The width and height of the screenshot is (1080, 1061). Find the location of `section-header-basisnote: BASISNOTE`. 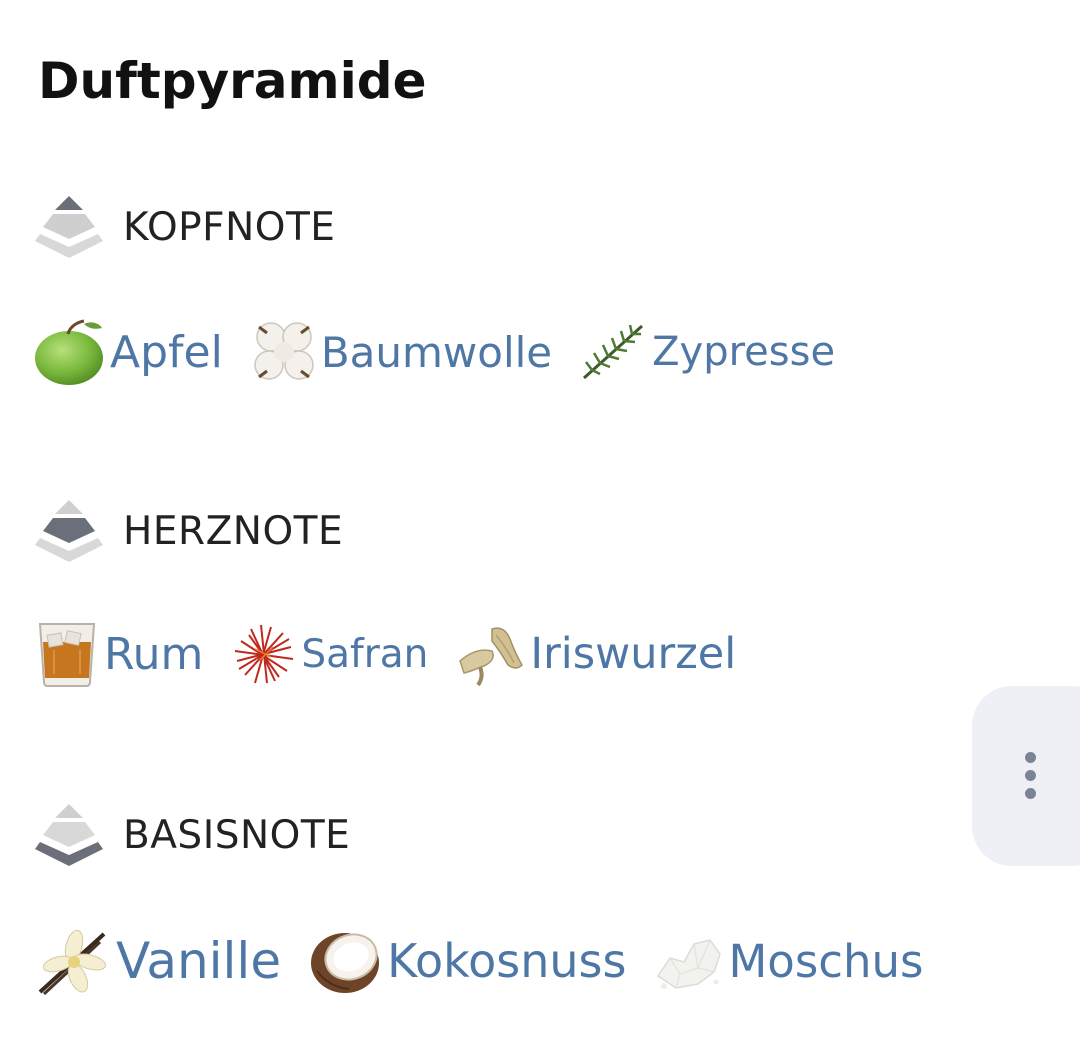

section-header-basisnote: BASISNOTE is located at coordinates (192, 835).